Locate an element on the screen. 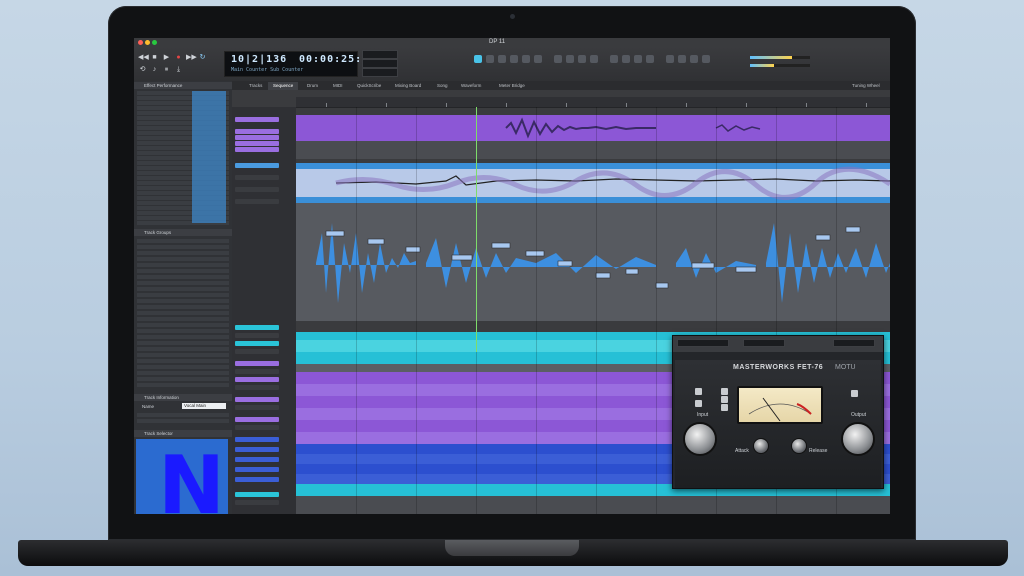 Image resolution: width=1024 pixels, height=576 pixels. tab-tracks: Tracks is located at coordinates (255, 86).